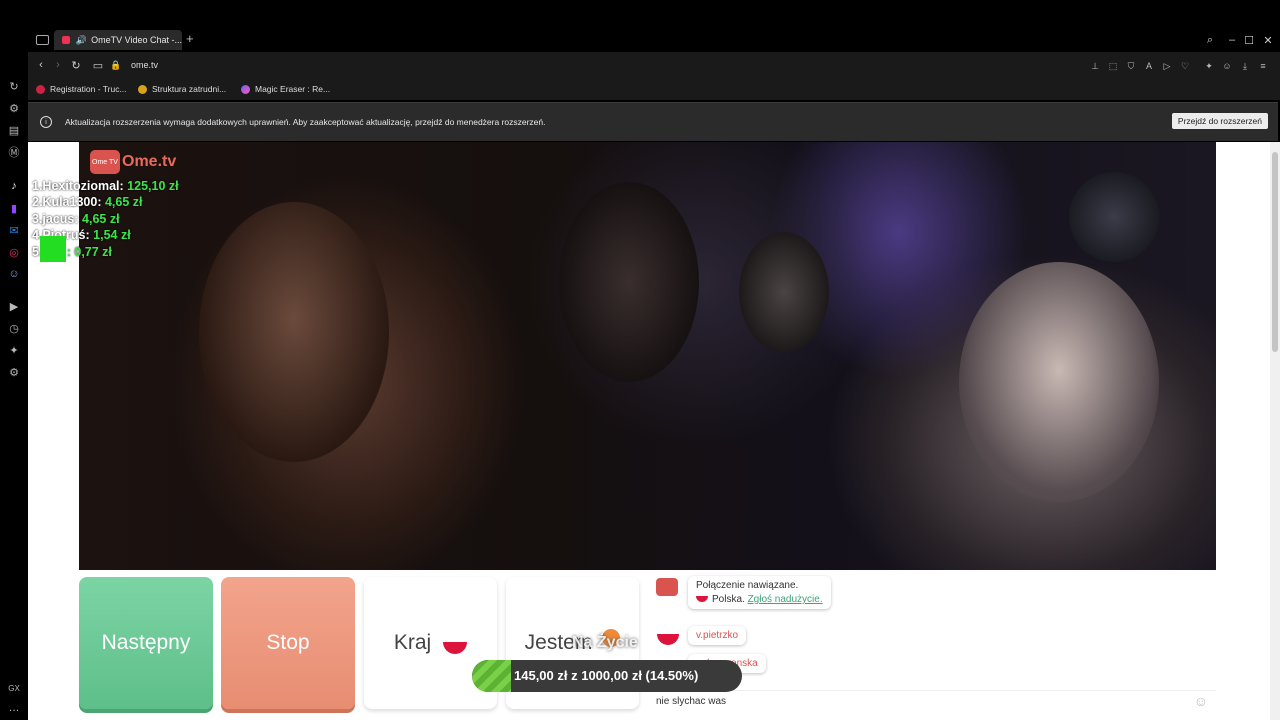 Image resolution: width=1280 pixels, height=720 pixels. I want to click on messenger-icon: ✉, so click(14, 230).